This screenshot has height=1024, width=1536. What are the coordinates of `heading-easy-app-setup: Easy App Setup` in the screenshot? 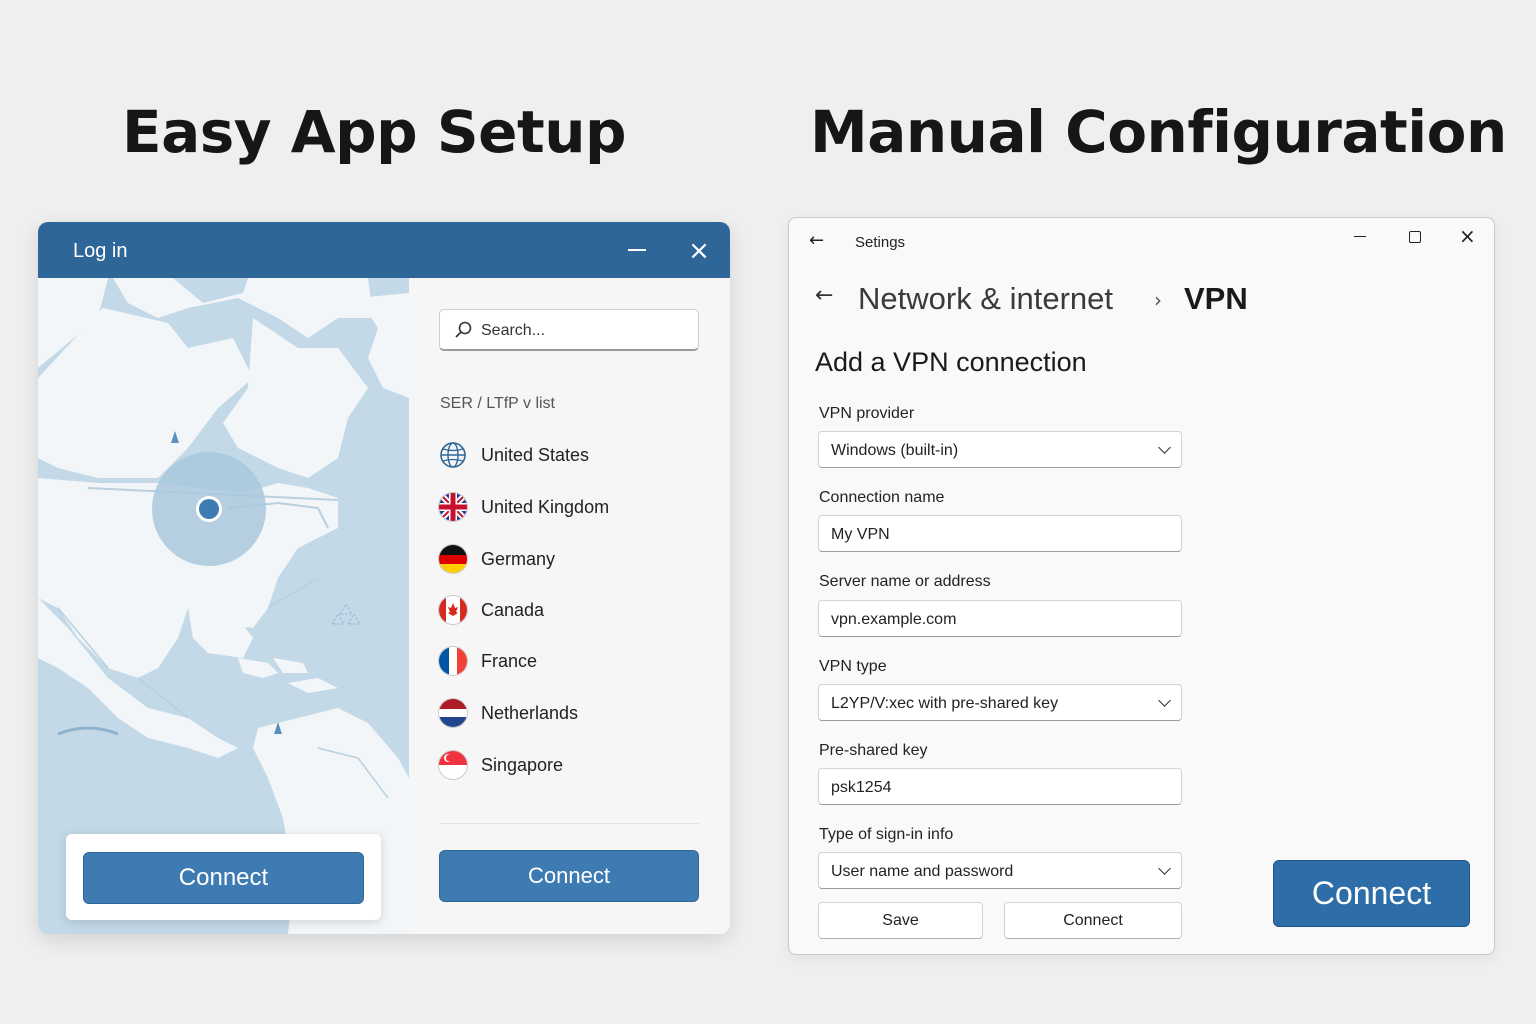 It's located at (374, 132).